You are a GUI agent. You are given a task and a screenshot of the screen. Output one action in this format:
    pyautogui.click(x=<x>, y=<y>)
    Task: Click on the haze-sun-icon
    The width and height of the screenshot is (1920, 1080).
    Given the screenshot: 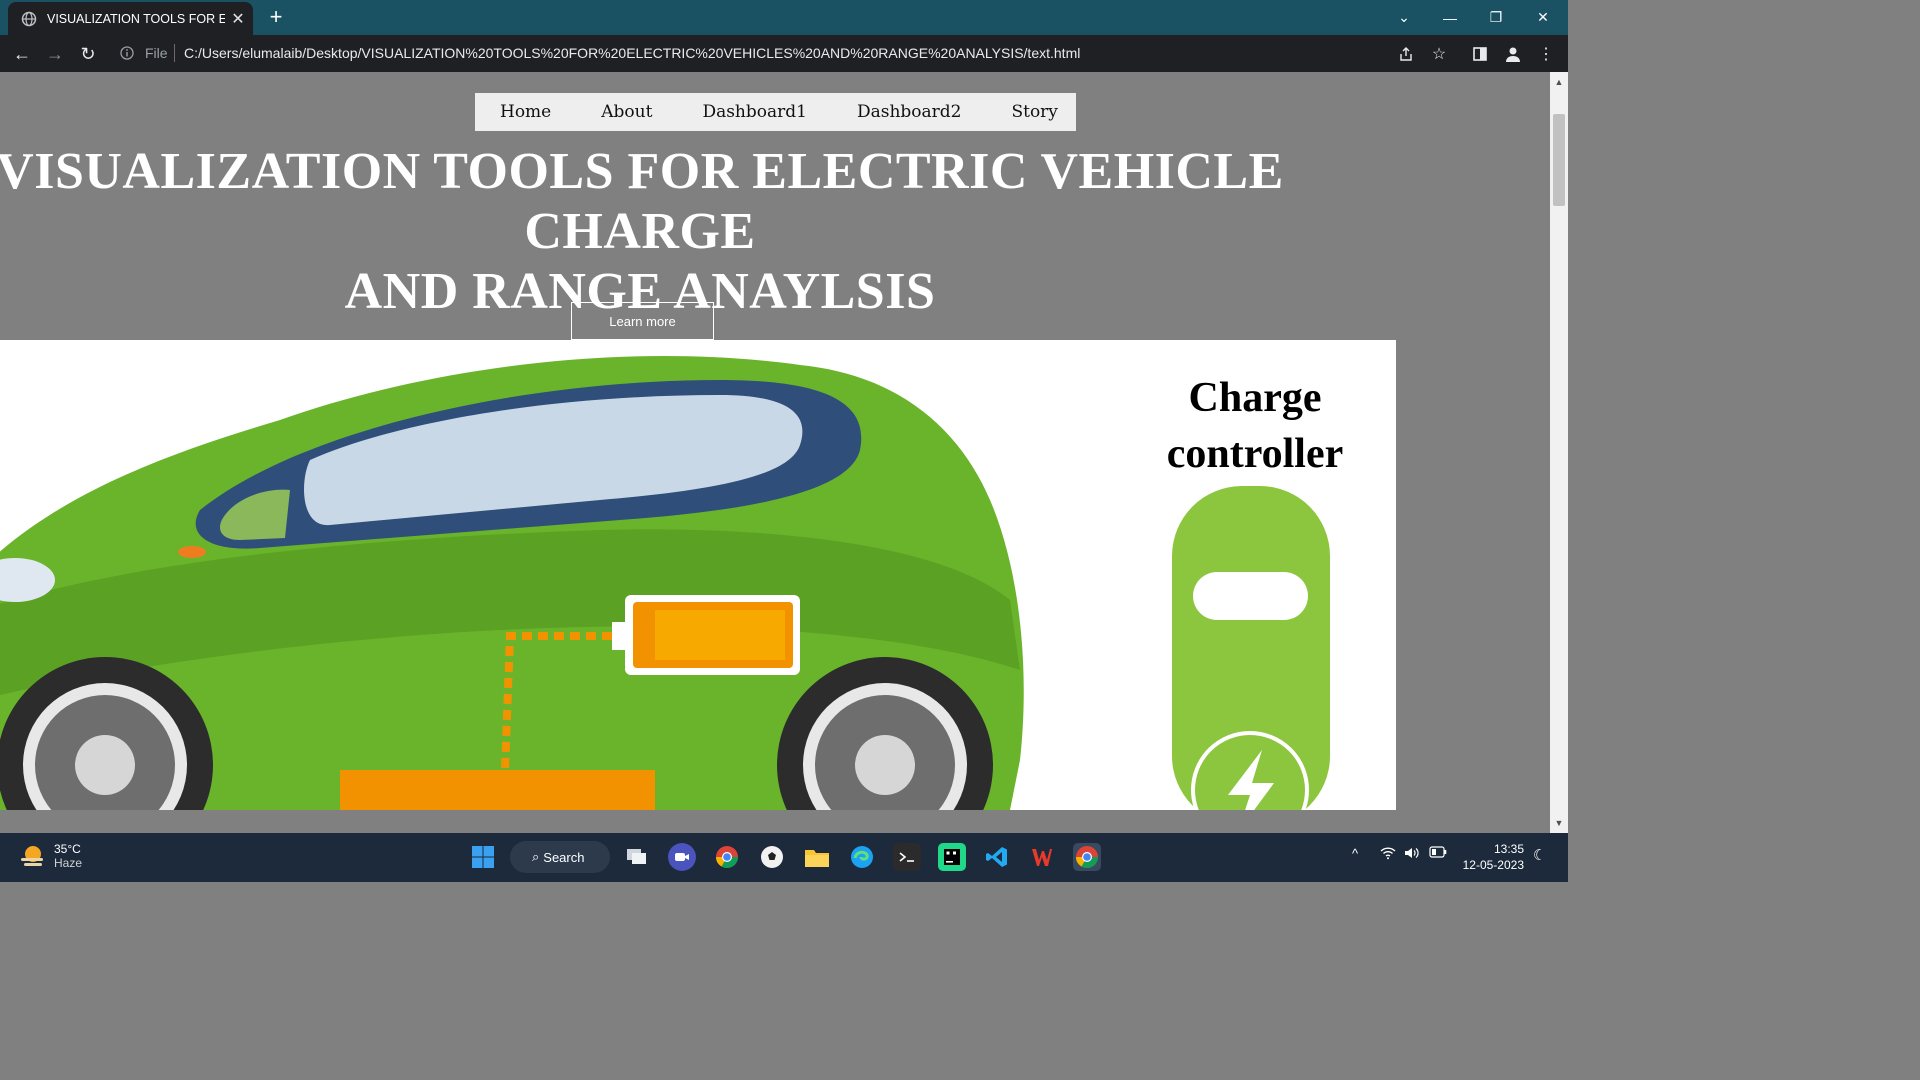 What is the action you would take?
    pyautogui.click(x=32, y=856)
    